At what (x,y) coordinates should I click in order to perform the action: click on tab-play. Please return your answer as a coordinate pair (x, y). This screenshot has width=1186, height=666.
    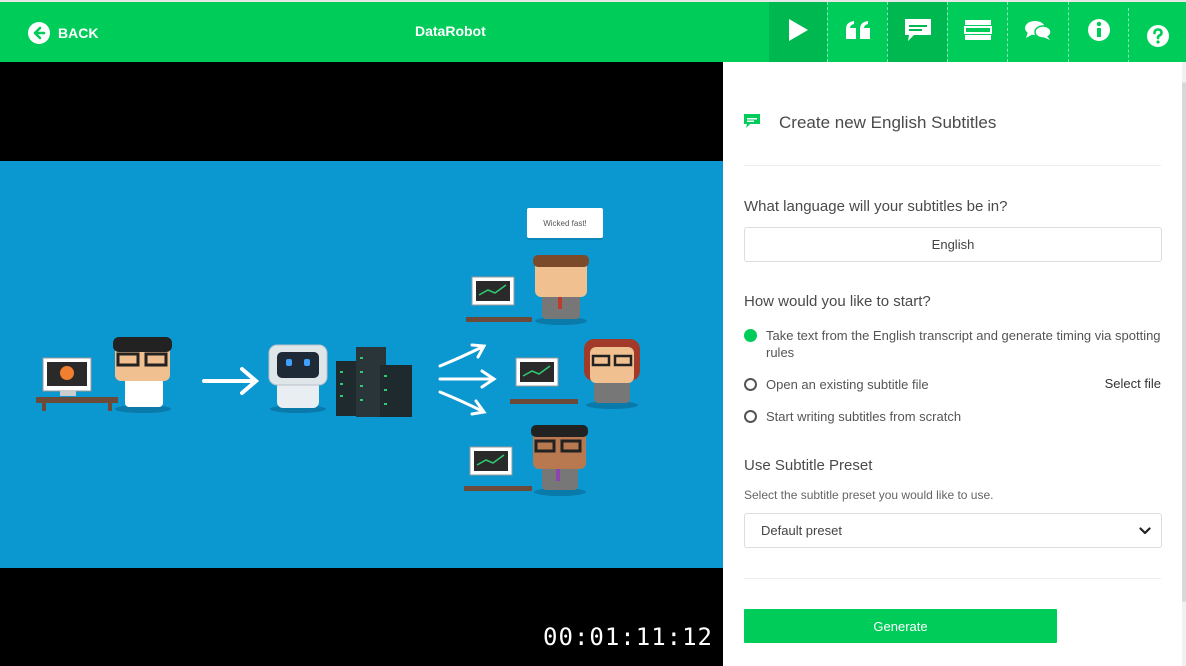
    Looking at the image, I should click on (798, 32).